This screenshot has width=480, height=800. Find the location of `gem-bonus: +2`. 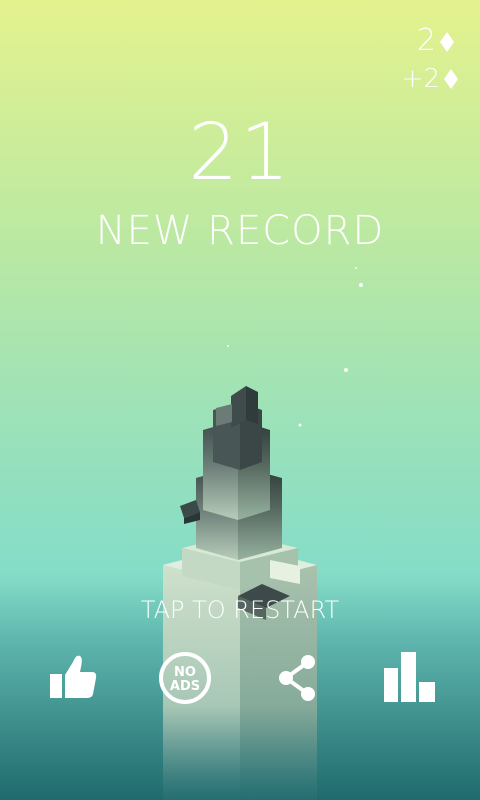

gem-bonus: +2 is located at coordinates (430, 79).